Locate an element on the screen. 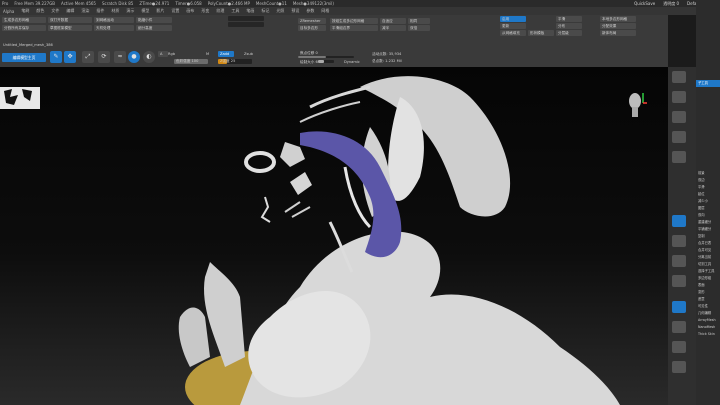  menu-item: 材质 is located at coordinates (115, 11).